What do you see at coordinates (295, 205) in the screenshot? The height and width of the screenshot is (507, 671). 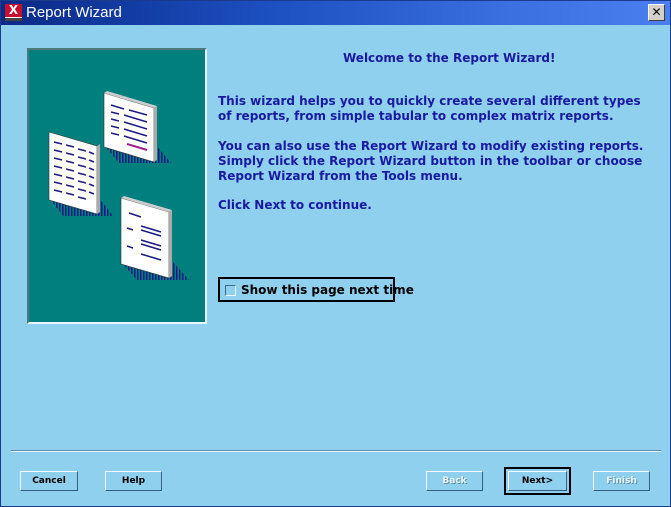 I see `continue-instruction: Click Next to continue.` at bounding box center [295, 205].